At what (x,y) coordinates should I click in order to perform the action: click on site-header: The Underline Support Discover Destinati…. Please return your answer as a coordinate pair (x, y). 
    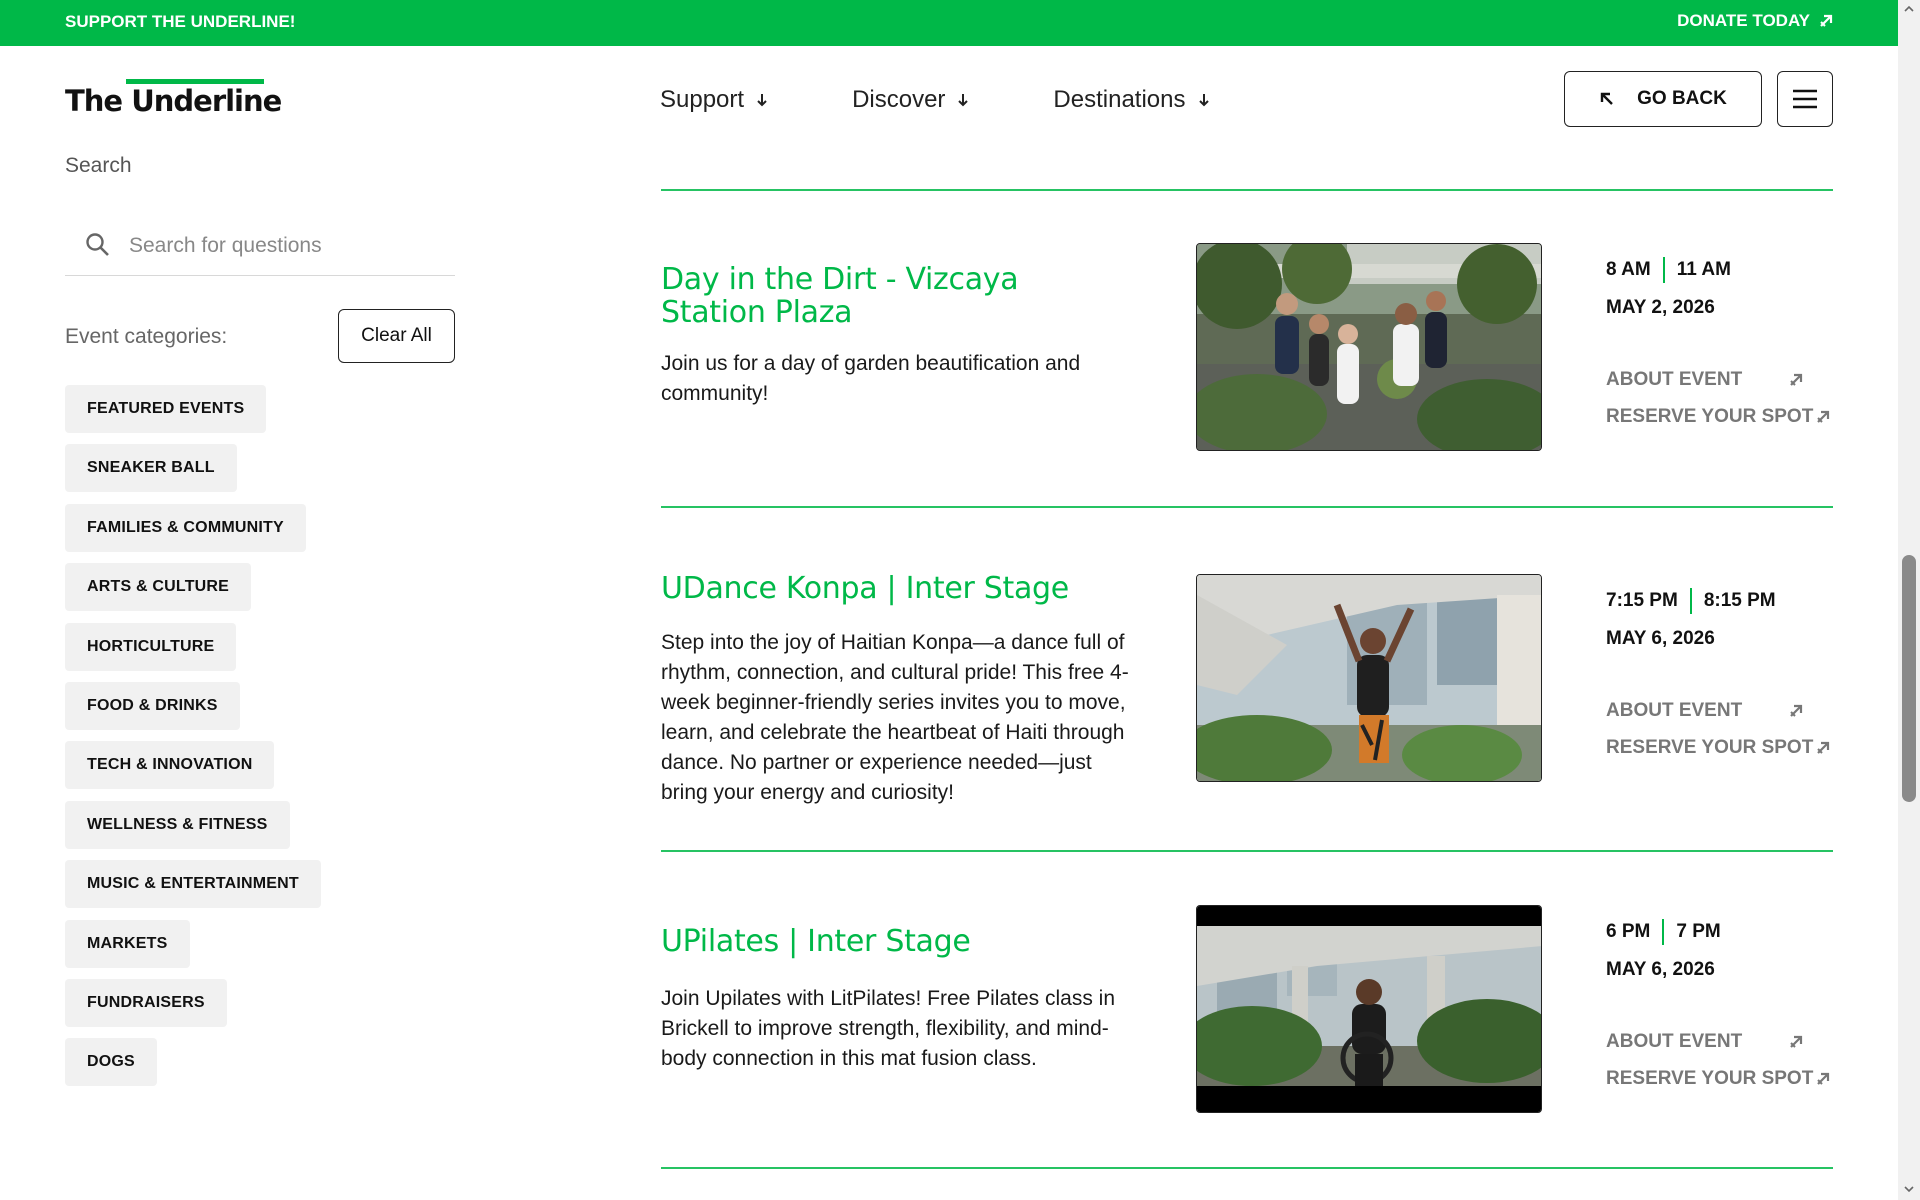
    Looking at the image, I should click on (949, 100).